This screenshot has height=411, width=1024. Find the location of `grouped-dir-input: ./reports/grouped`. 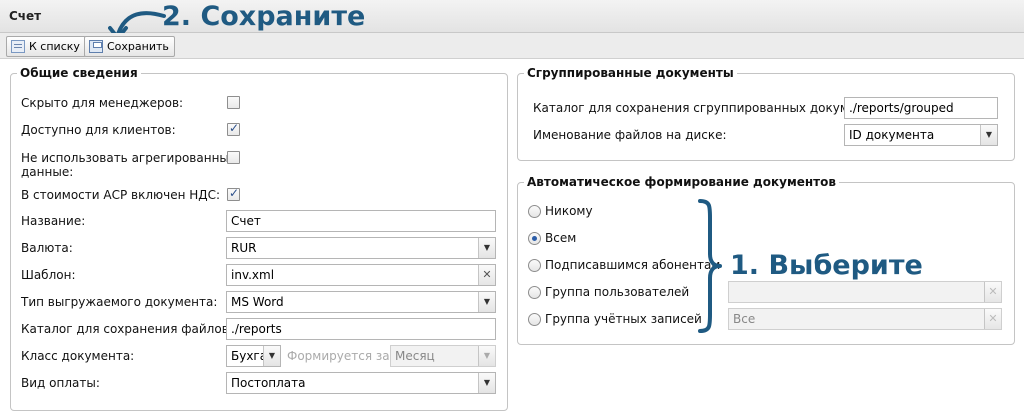

grouped-dir-input: ./reports/grouped is located at coordinates (921, 108).